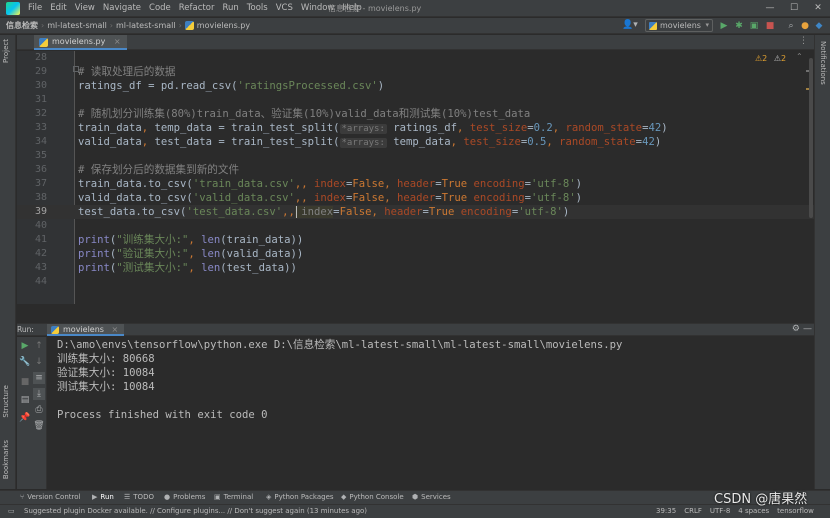 The image size is (830, 518). Describe the element at coordinates (6, 459) in the screenshot. I see `bookmarks-tool-tab: Bookmarks` at that location.